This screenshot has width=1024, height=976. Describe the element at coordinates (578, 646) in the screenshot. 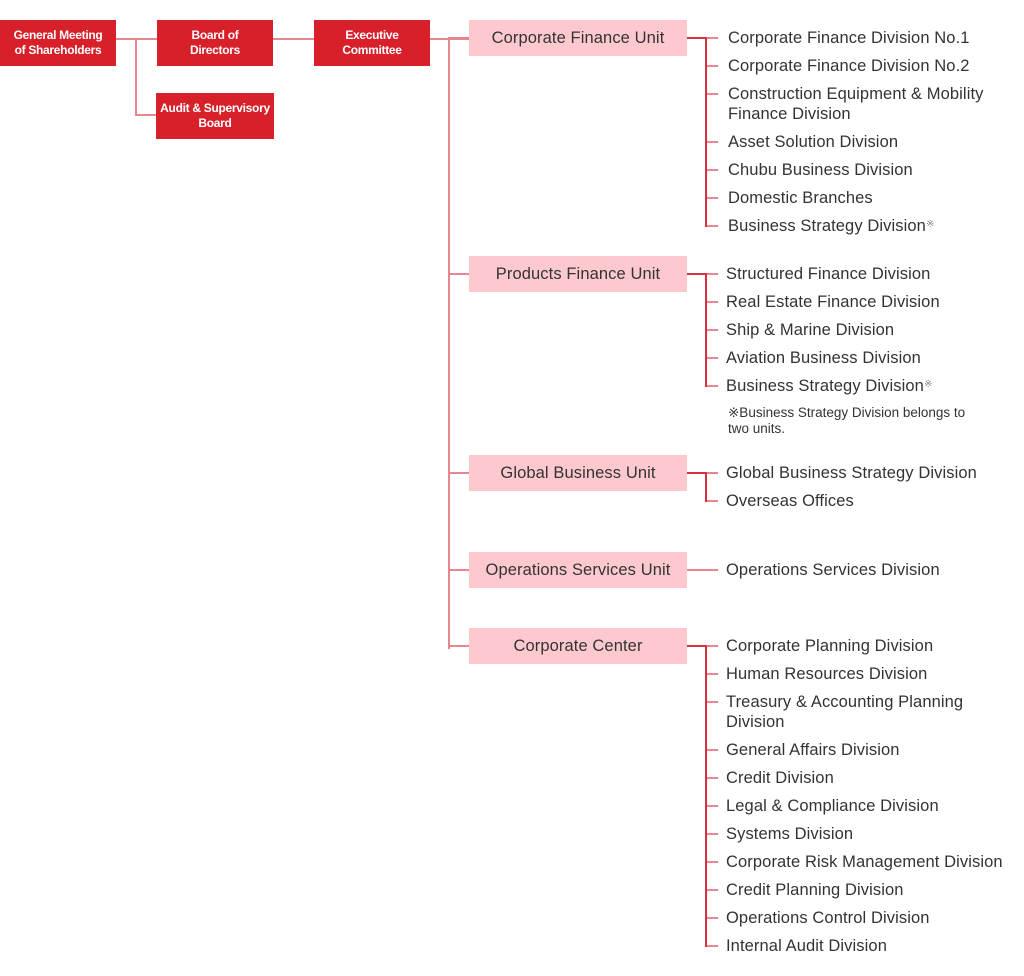

I see `unit-box: Corporate Center` at that location.